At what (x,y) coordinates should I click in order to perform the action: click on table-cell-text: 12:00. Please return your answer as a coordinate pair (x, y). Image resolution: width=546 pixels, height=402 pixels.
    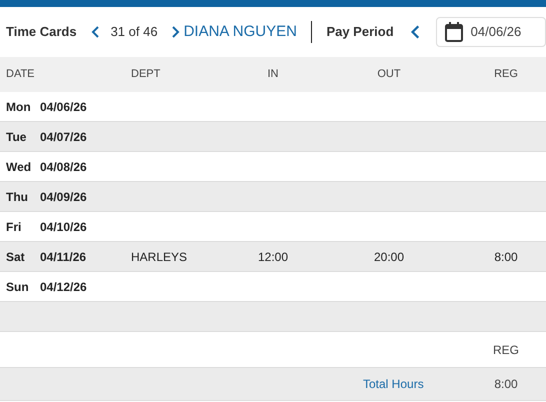
    Looking at the image, I should click on (273, 257).